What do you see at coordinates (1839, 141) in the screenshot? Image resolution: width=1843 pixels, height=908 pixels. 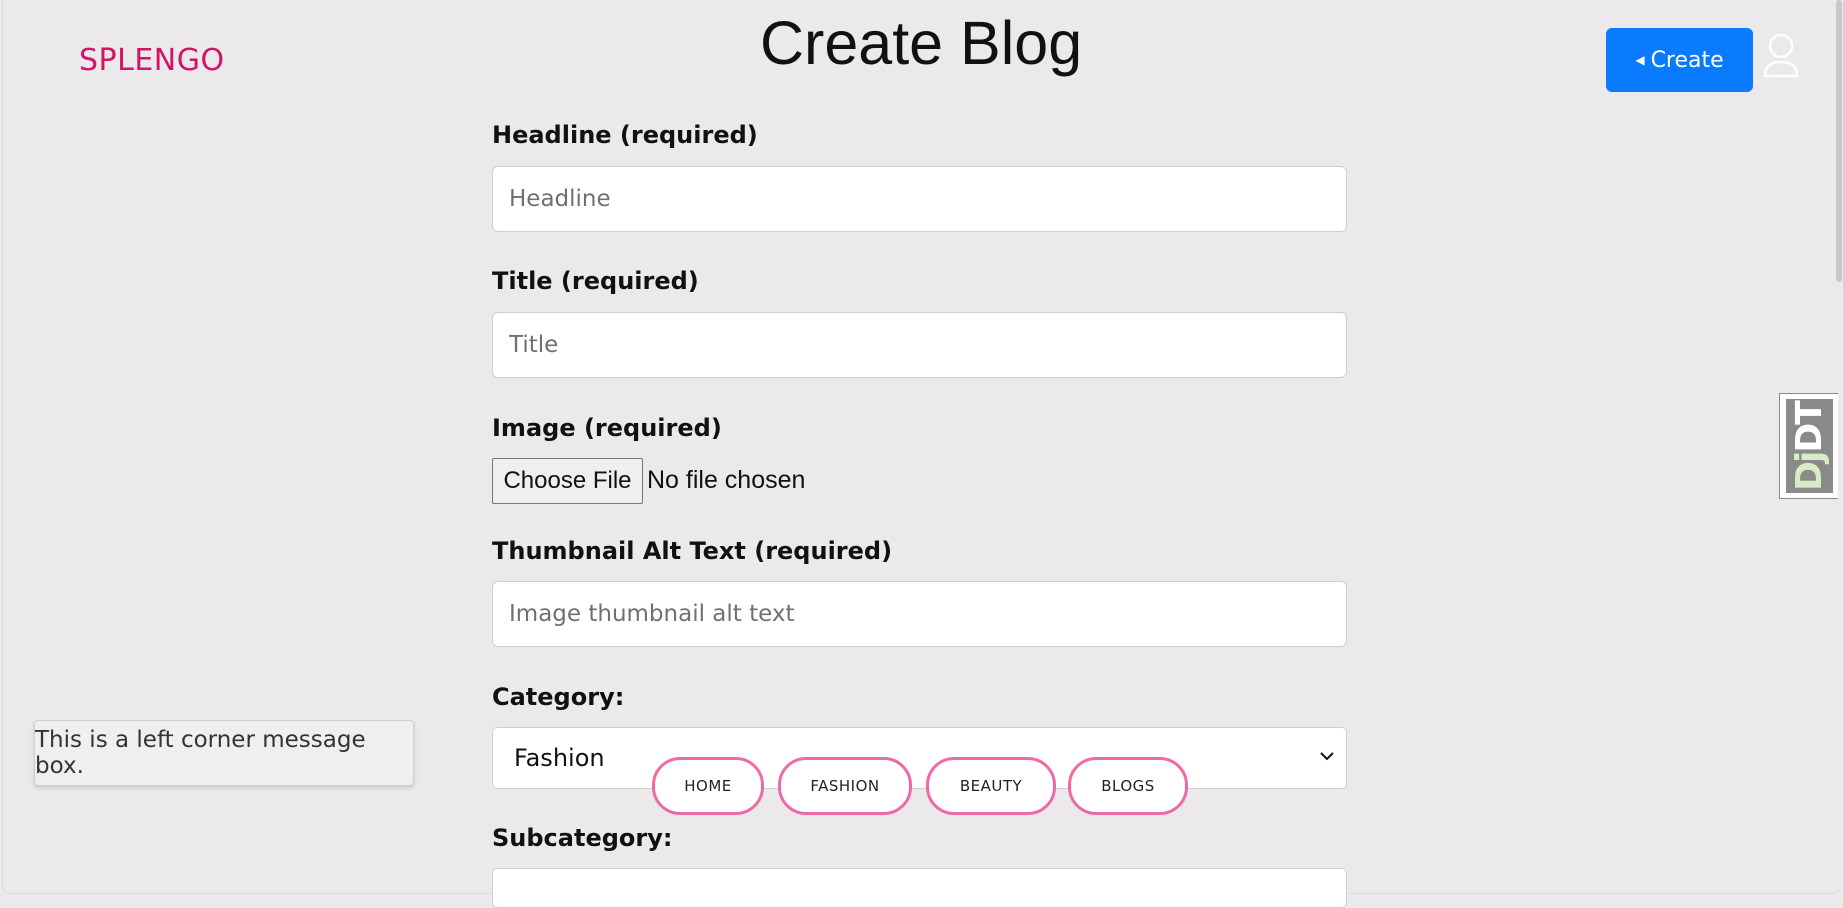 I see `scrollbar-thumb` at bounding box center [1839, 141].